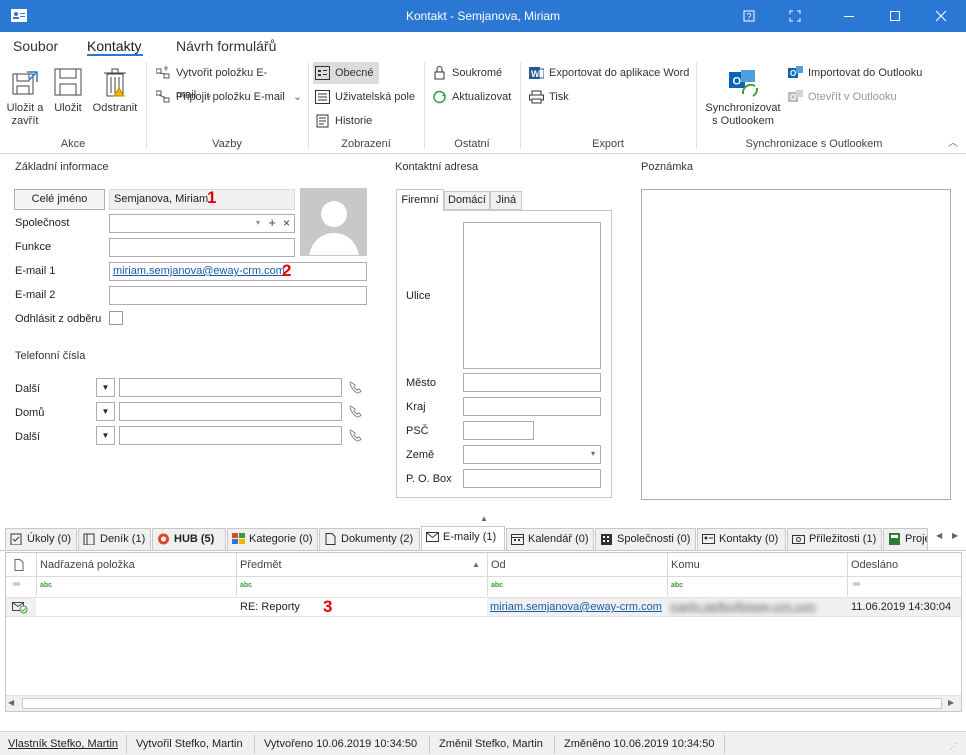  I want to click on address-section-title: Kontaktní adresa, so click(437, 167).